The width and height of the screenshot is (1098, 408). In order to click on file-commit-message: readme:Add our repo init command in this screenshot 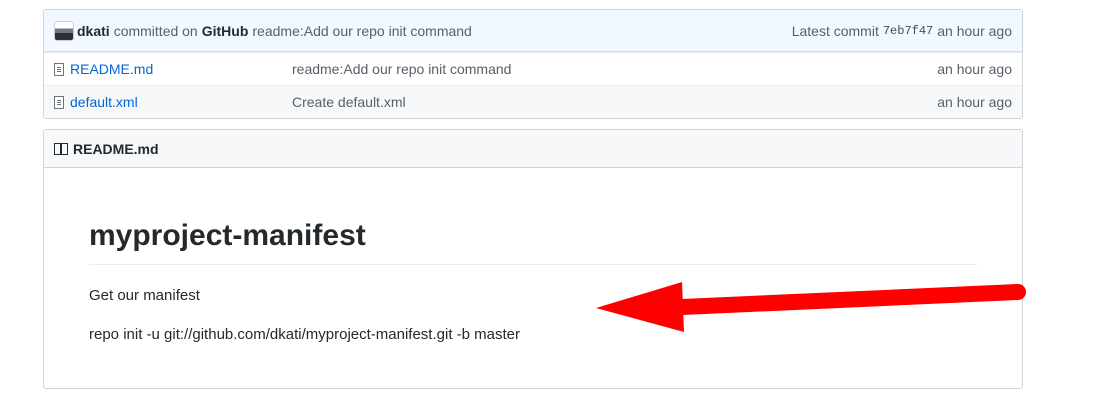, I will do `click(614, 69)`.